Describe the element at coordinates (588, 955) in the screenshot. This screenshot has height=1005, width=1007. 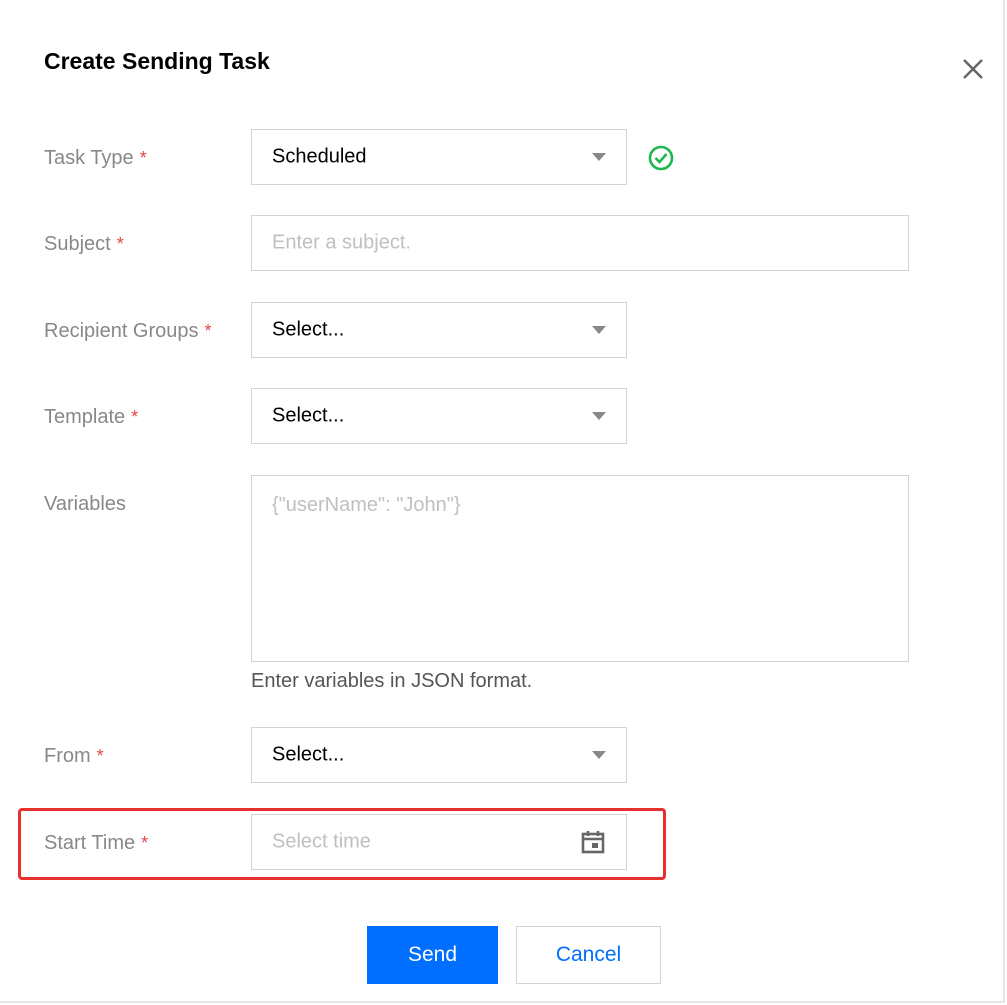
I see `cancel-button: Cancel` at that location.